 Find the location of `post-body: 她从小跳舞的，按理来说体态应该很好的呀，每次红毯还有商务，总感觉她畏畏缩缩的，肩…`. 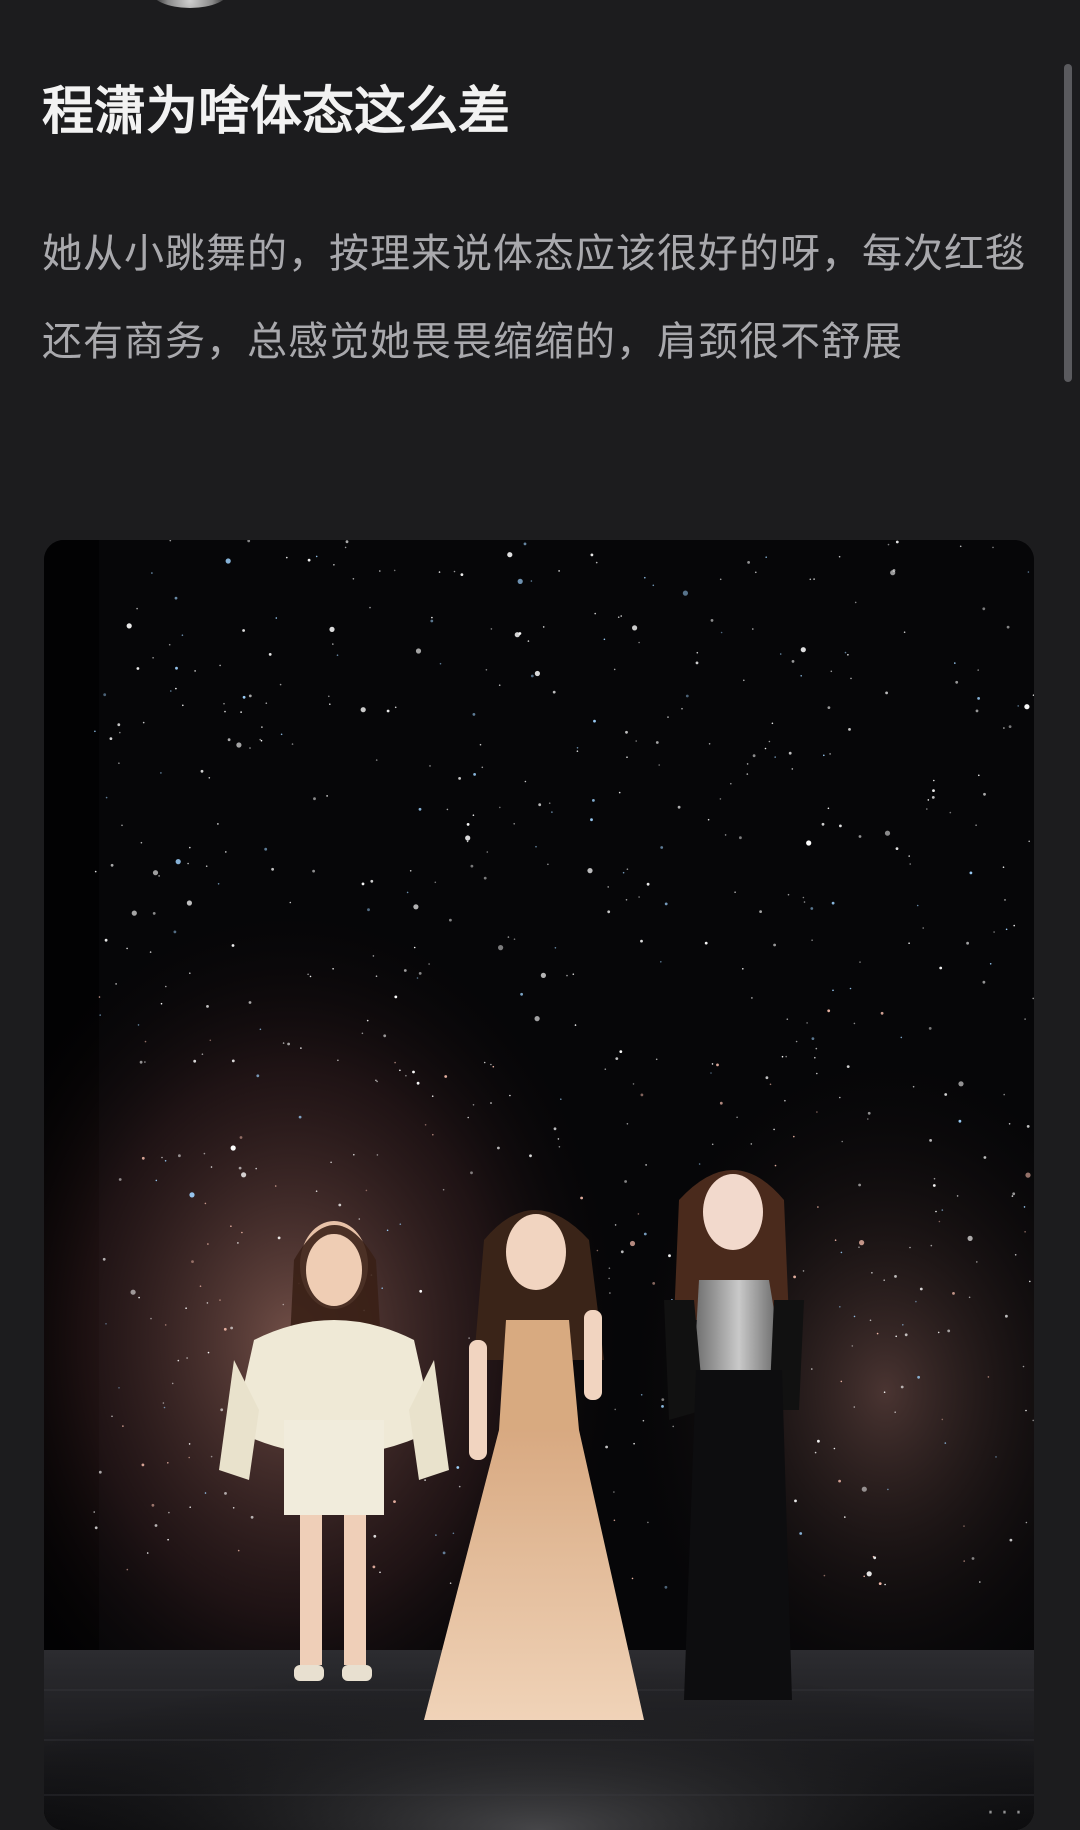

post-body: 她从小跳舞的，按理来说体态应该很好的呀，每次红毯还有商务，总感觉她畏畏缩缩的，肩… is located at coordinates (534, 298).